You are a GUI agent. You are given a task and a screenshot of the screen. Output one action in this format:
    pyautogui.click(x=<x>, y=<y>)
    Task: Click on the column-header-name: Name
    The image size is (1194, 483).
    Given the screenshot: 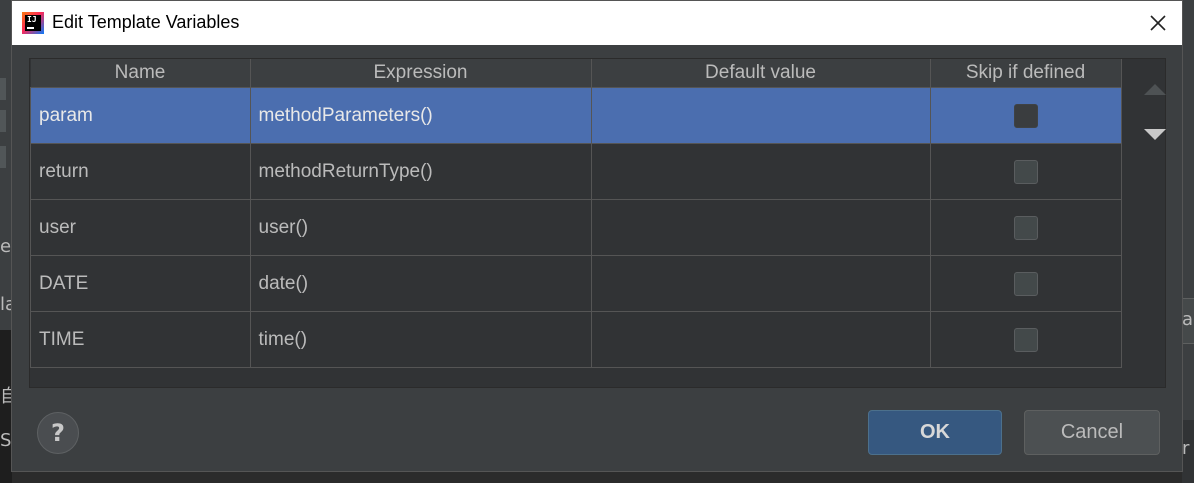 What is the action you would take?
    pyautogui.click(x=140, y=73)
    